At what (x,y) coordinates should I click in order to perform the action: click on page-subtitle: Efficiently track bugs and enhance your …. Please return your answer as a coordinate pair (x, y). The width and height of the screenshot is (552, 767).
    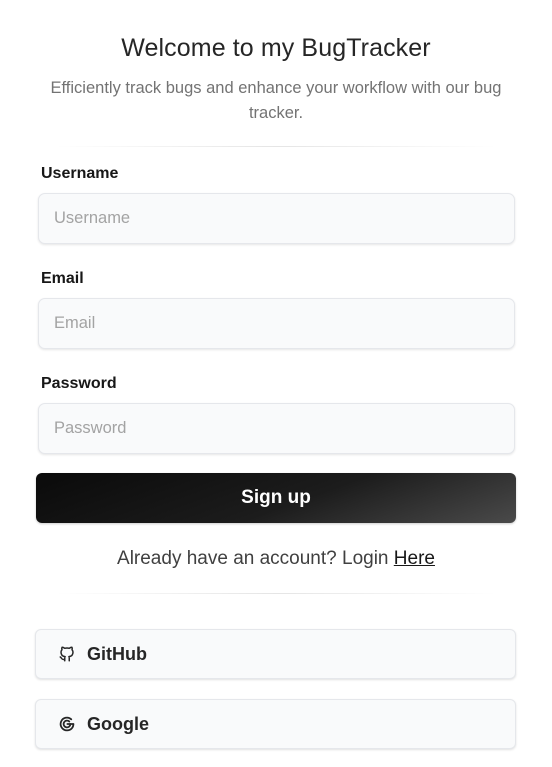
    Looking at the image, I should click on (276, 100).